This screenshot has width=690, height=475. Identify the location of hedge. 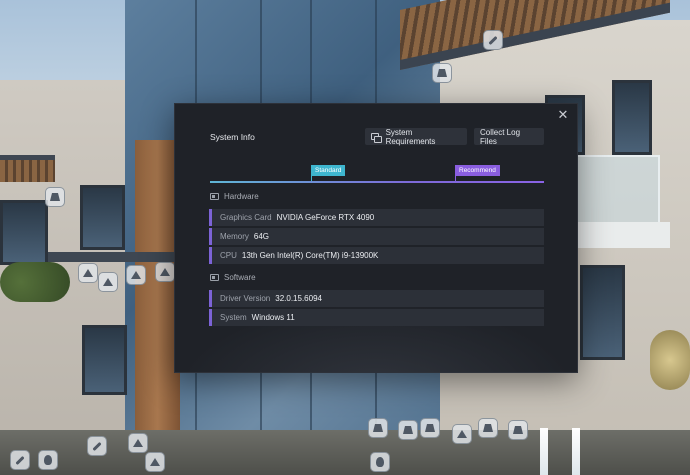
(35, 282).